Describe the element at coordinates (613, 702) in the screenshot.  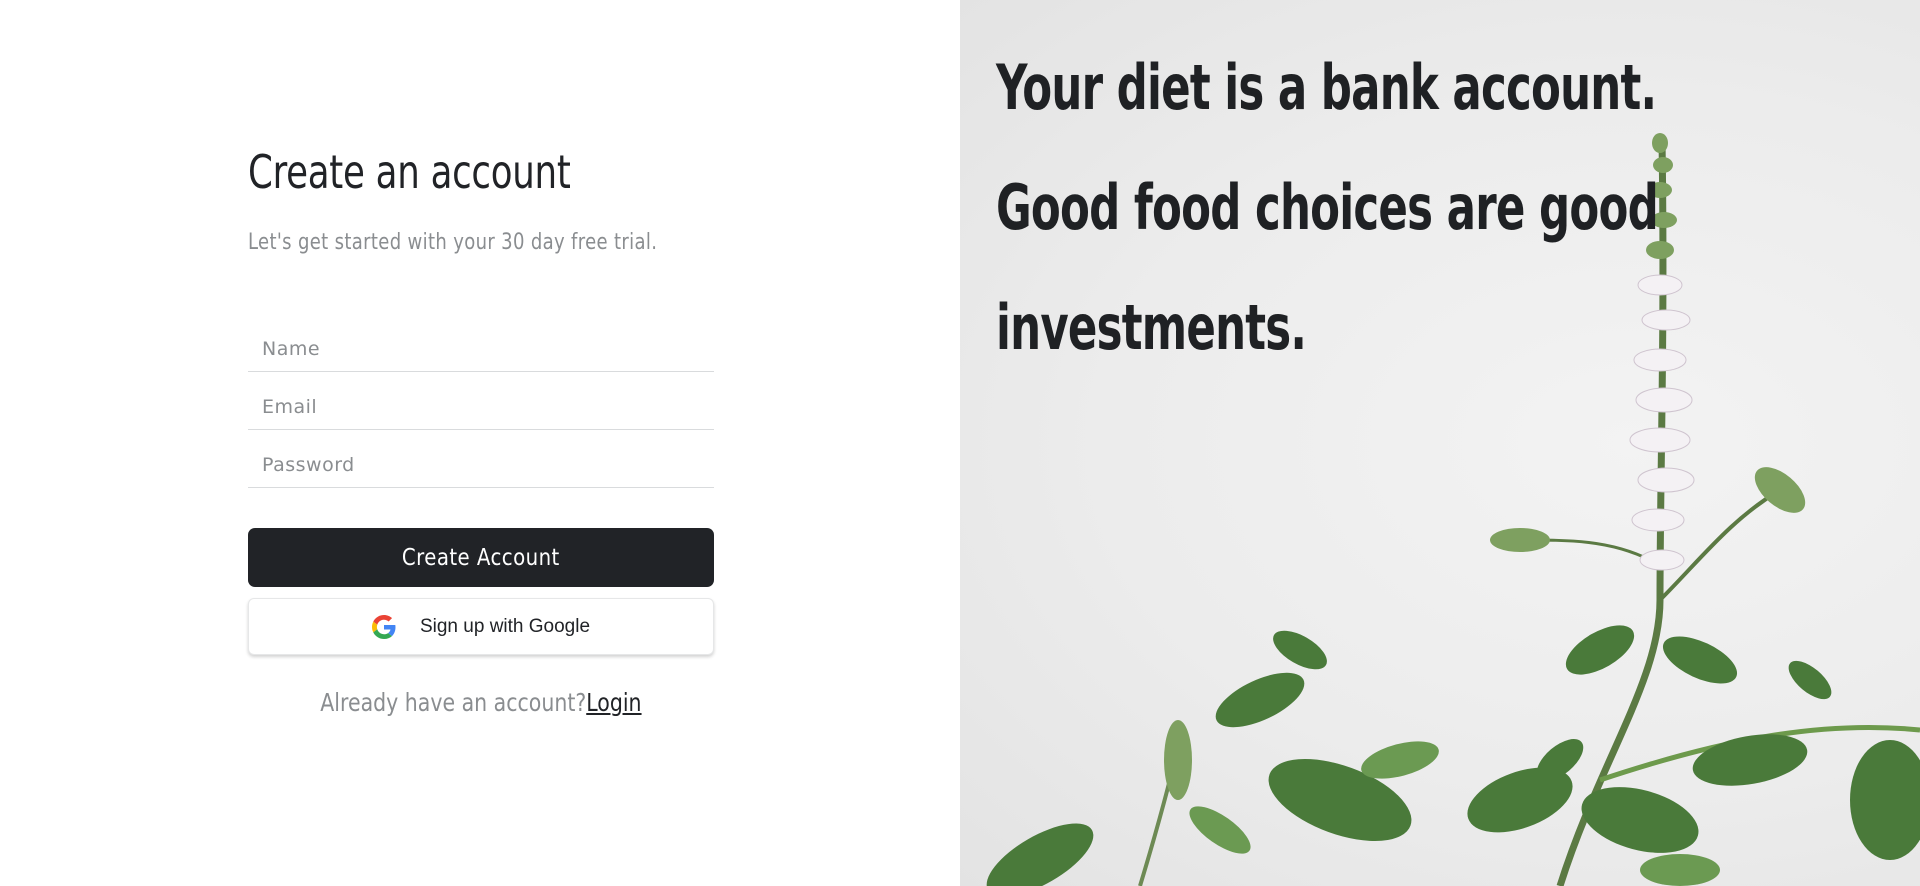
I see `login-link: Login` at that location.